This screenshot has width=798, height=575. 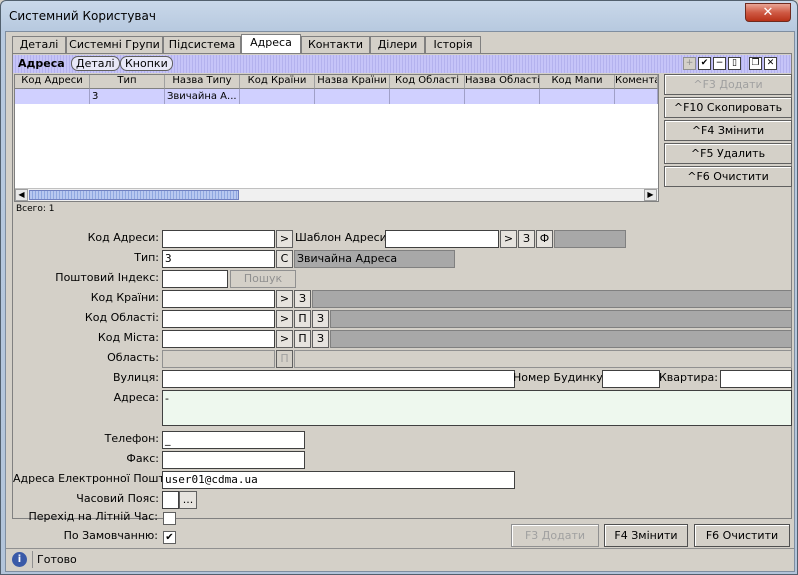 What do you see at coordinates (689, 63) in the screenshot?
I see `add-row-icon: +` at bounding box center [689, 63].